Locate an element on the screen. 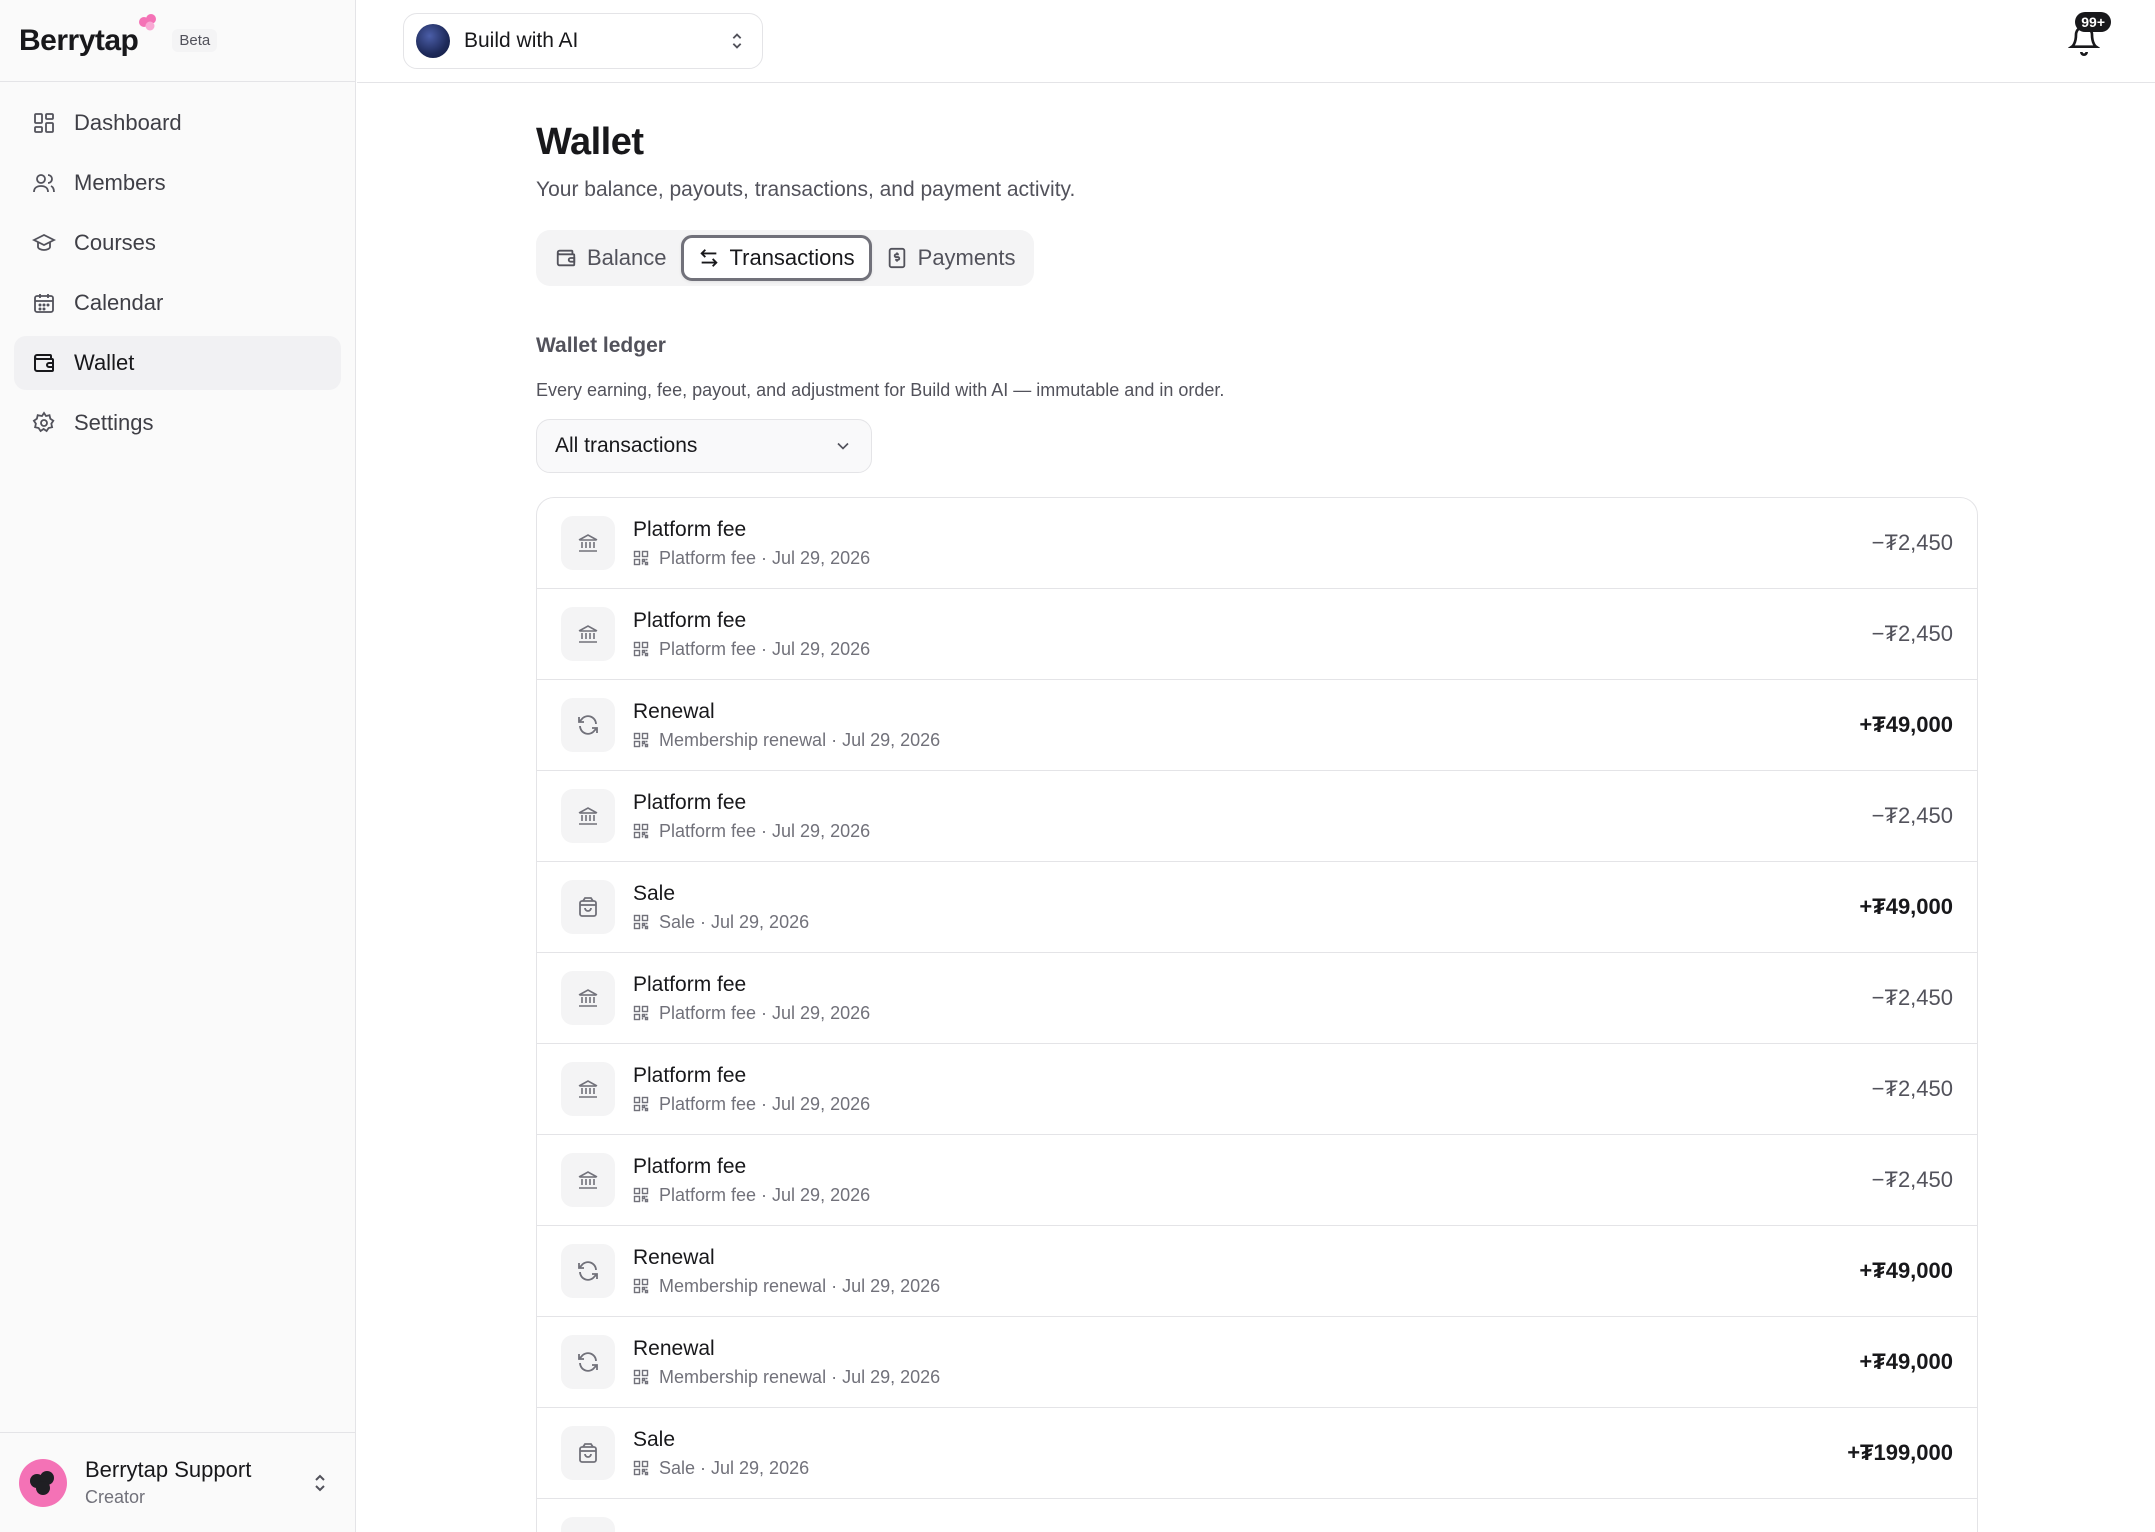  space-switcher: Build with AI is located at coordinates (583, 41).